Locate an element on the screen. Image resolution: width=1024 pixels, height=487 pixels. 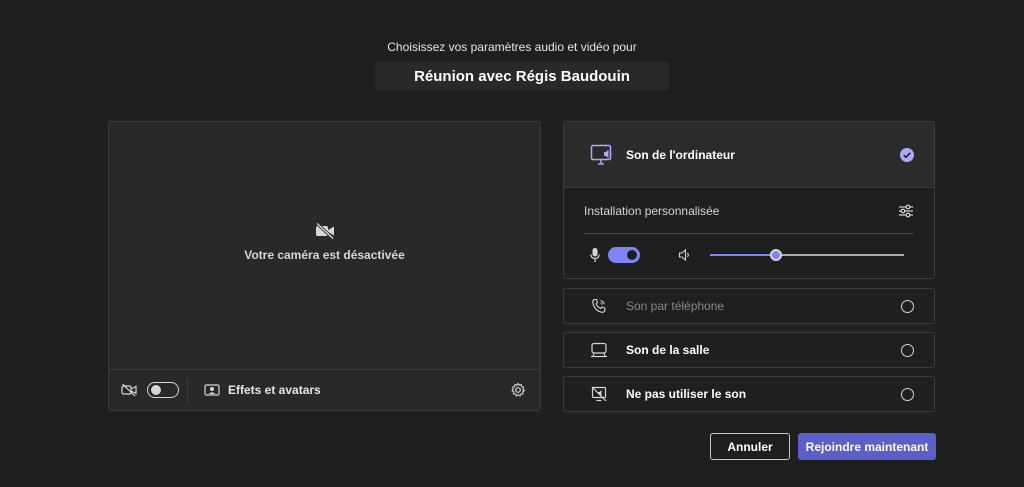
camera-off-state: Votre caméra est désactivée is located at coordinates (324, 242).